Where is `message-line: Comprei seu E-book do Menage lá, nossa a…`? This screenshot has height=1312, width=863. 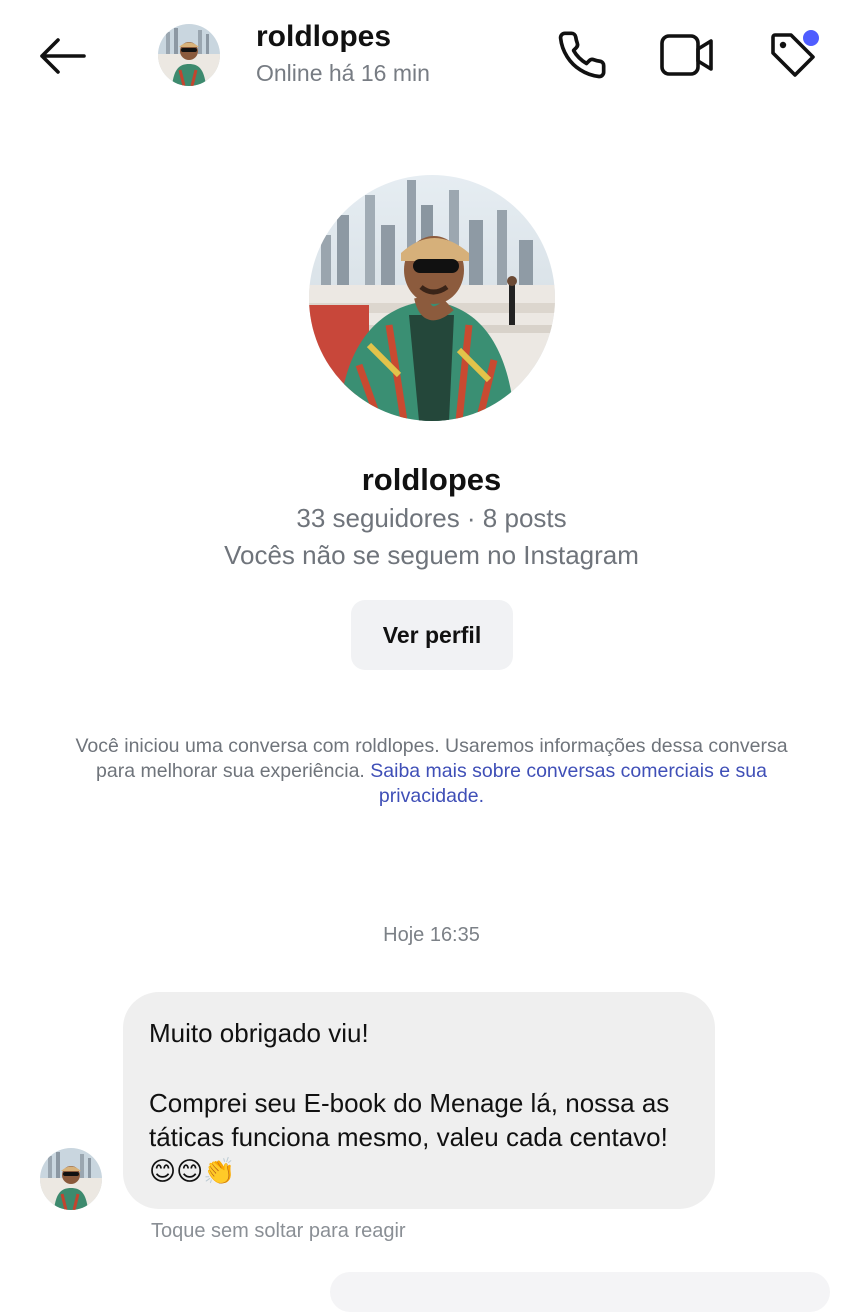
message-line: Comprei seu E-book do Menage lá, nossa a… is located at coordinates (419, 1137).